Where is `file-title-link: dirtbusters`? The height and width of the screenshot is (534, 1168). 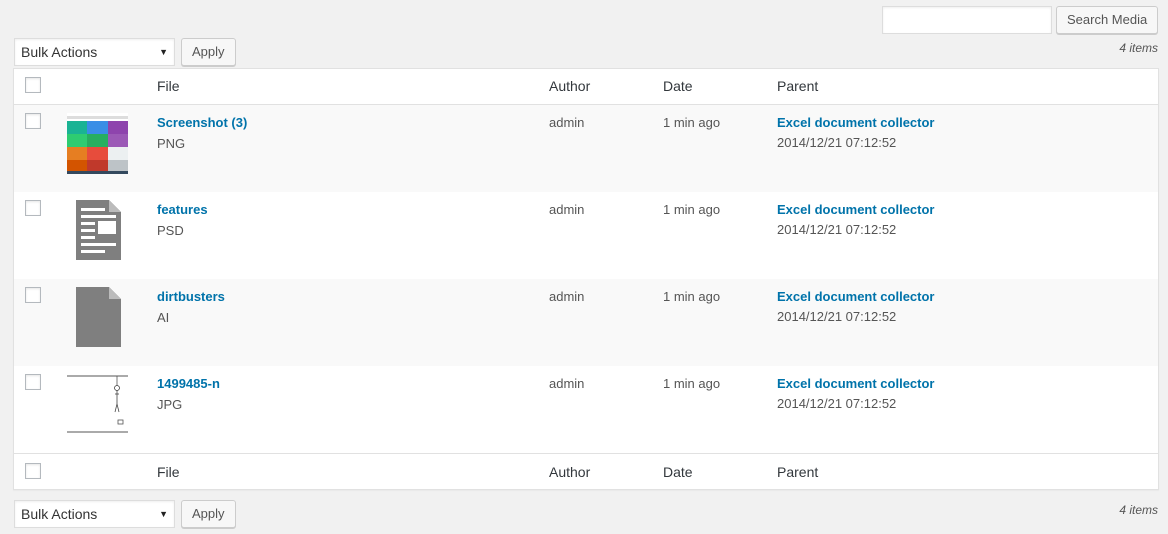
file-title-link: dirtbusters is located at coordinates (191, 296).